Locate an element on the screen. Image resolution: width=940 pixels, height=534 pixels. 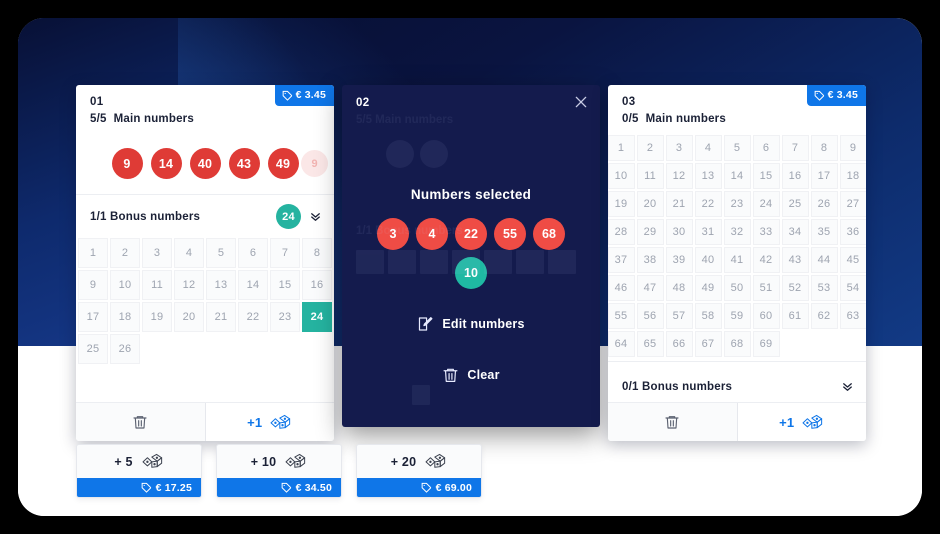
number-cell: 7 is located at coordinates (285, 253).